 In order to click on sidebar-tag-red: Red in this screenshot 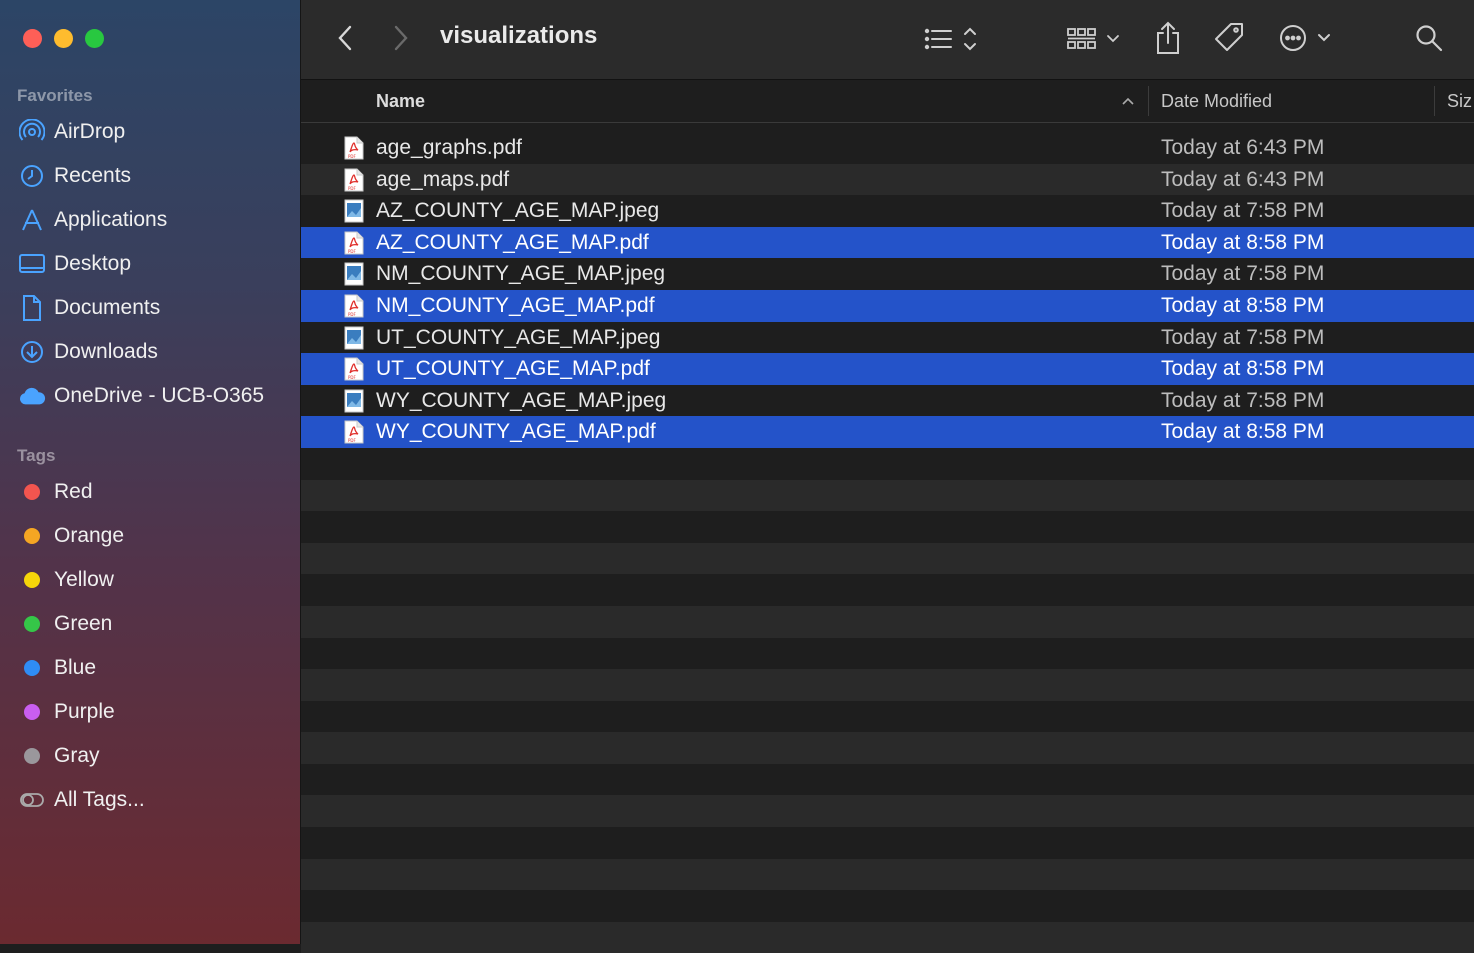, I will do `click(55, 492)`.